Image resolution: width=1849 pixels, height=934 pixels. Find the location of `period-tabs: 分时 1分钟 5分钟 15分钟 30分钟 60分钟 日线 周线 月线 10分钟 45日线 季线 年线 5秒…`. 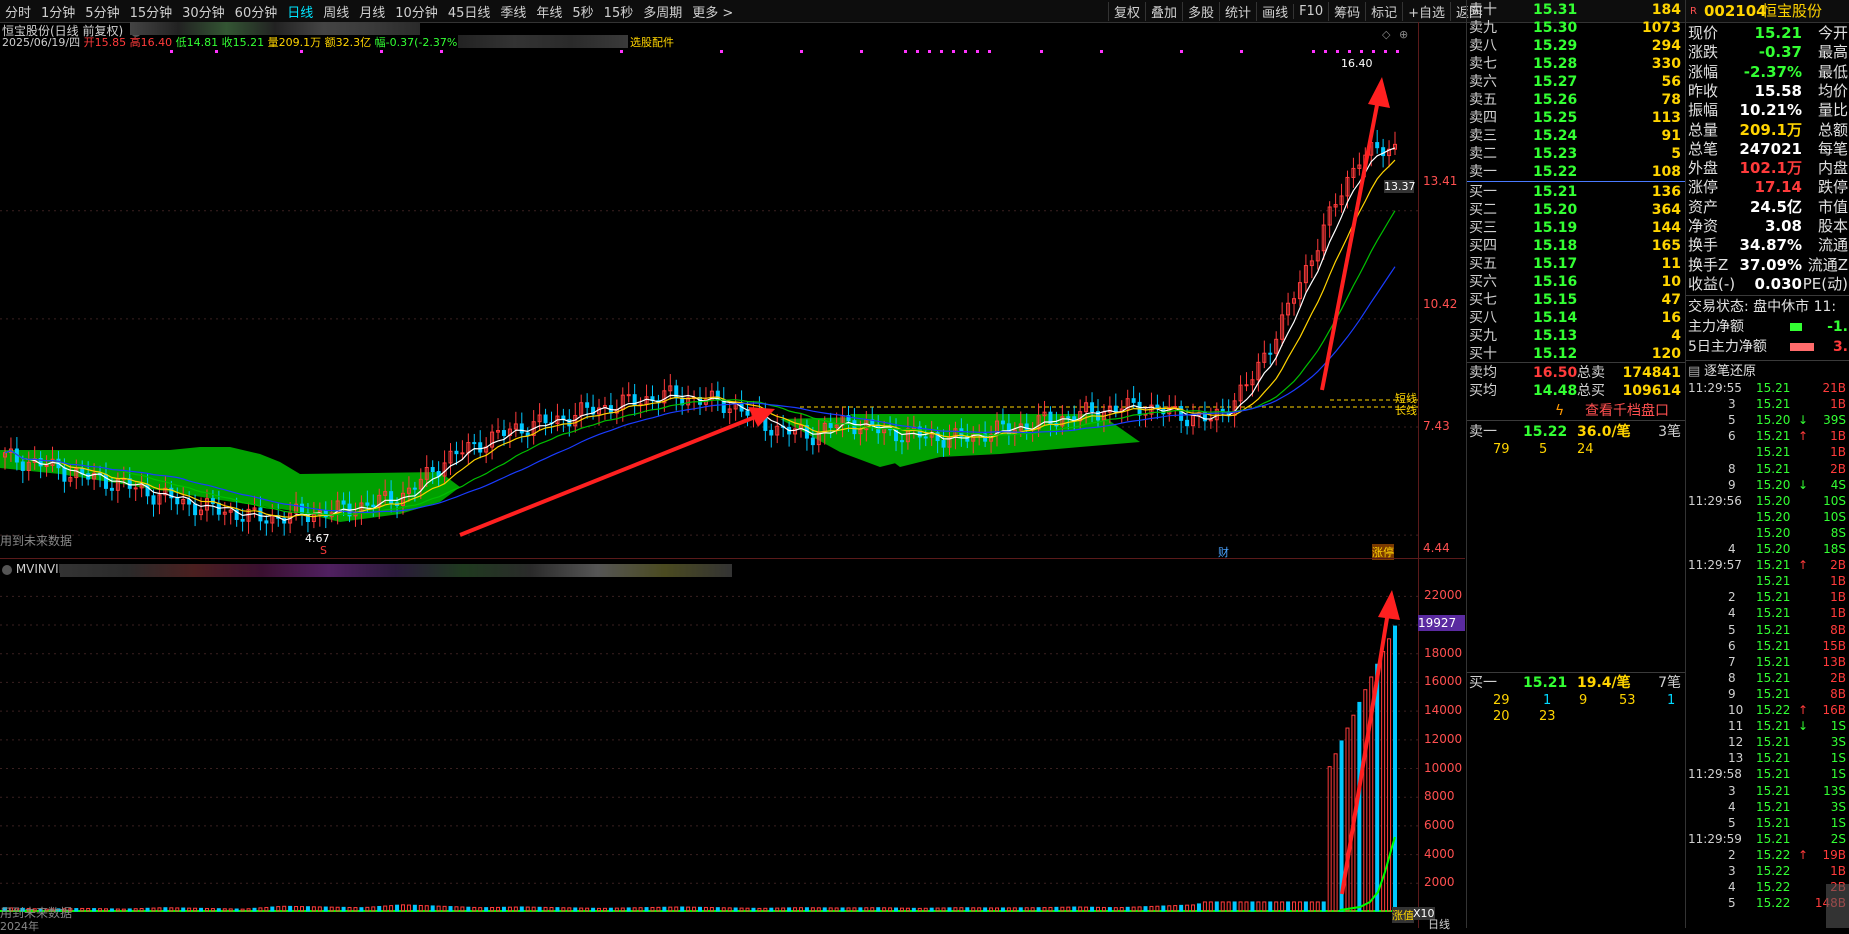

period-tabs: 分时 1分钟 5分钟 15分钟 30分钟 60分钟 日线 周线 月线 10分钟 45日线 季线 年线 5秒… is located at coordinates (369, 11).